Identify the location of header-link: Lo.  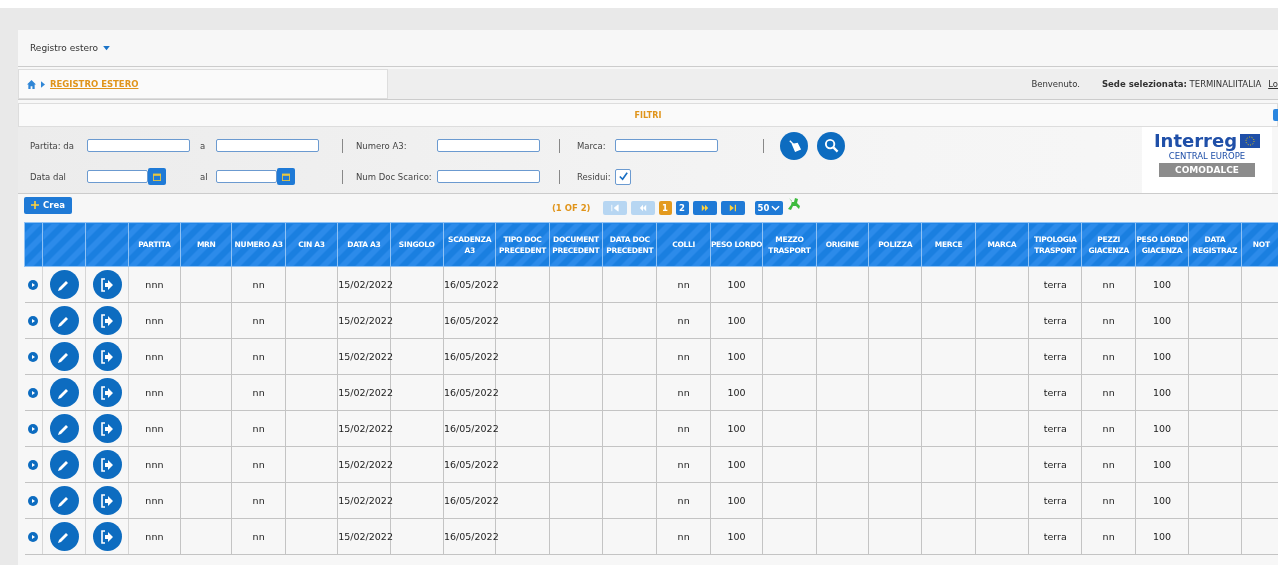
(1273, 84).